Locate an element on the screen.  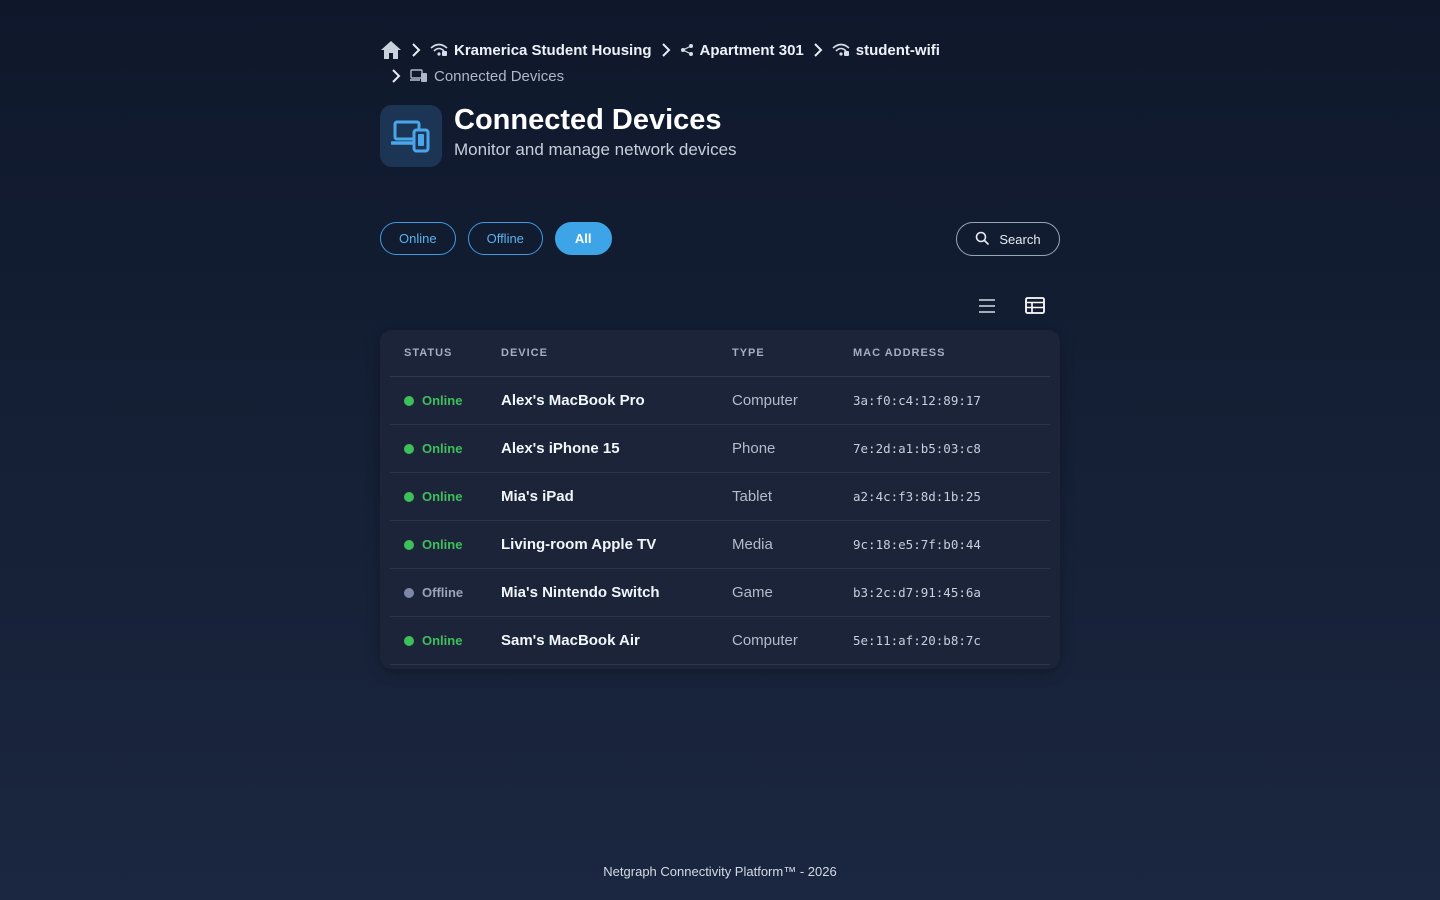
page-subtitle: Monitor and manage network devices is located at coordinates (595, 149).